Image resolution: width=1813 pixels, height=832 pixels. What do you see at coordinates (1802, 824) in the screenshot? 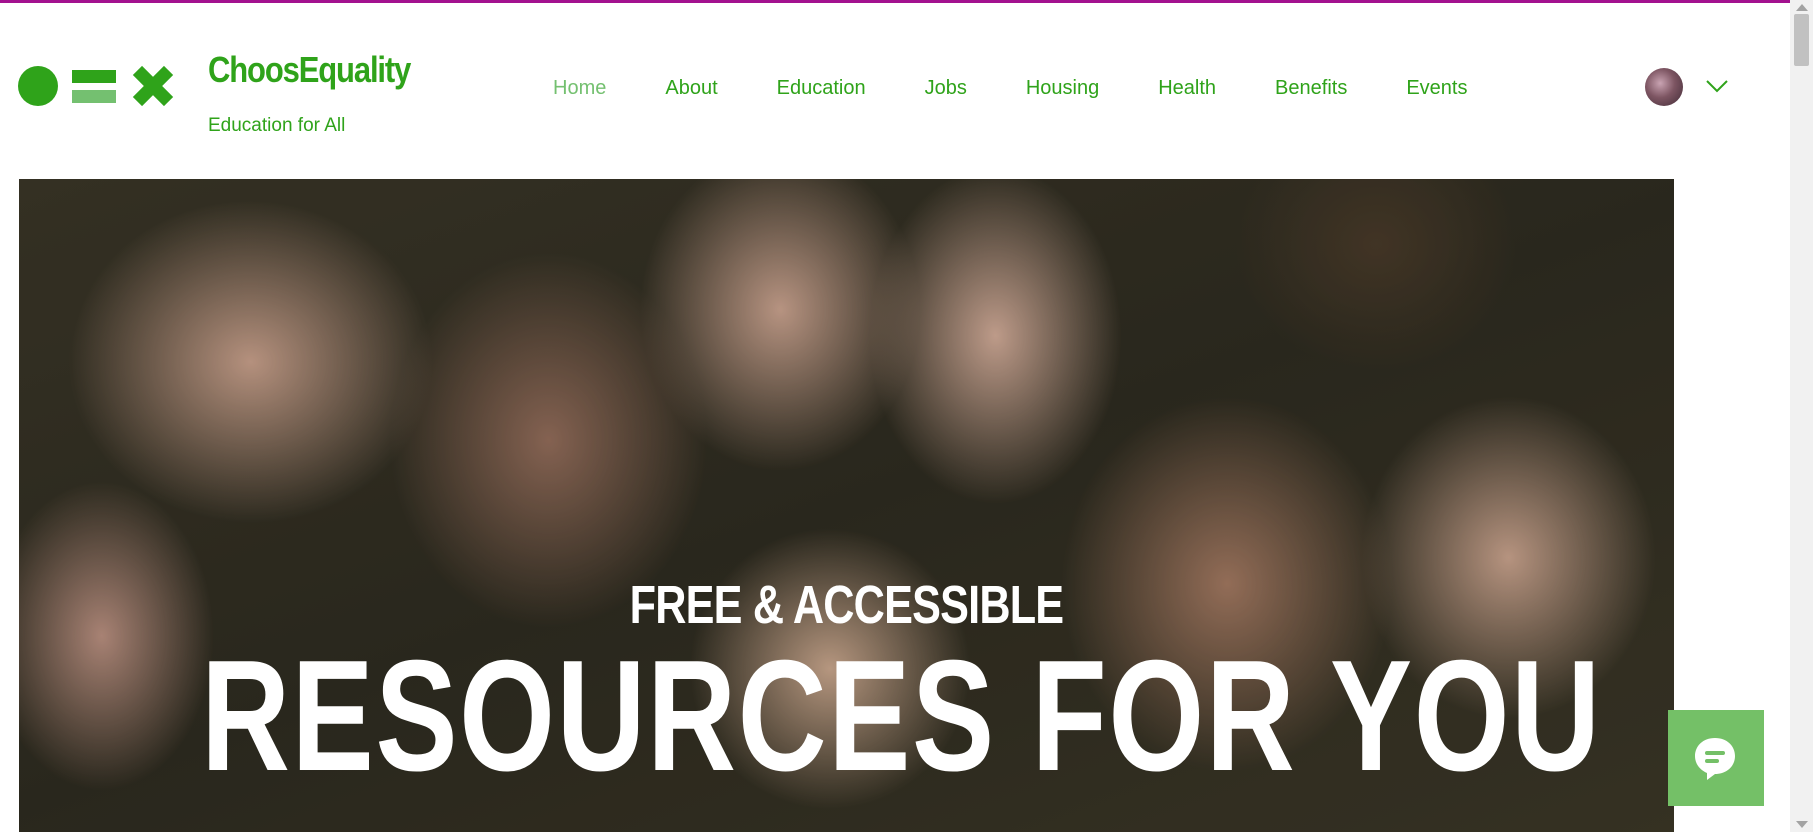
I see `scroll-down-arrow-icon` at bounding box center [1802, 824].